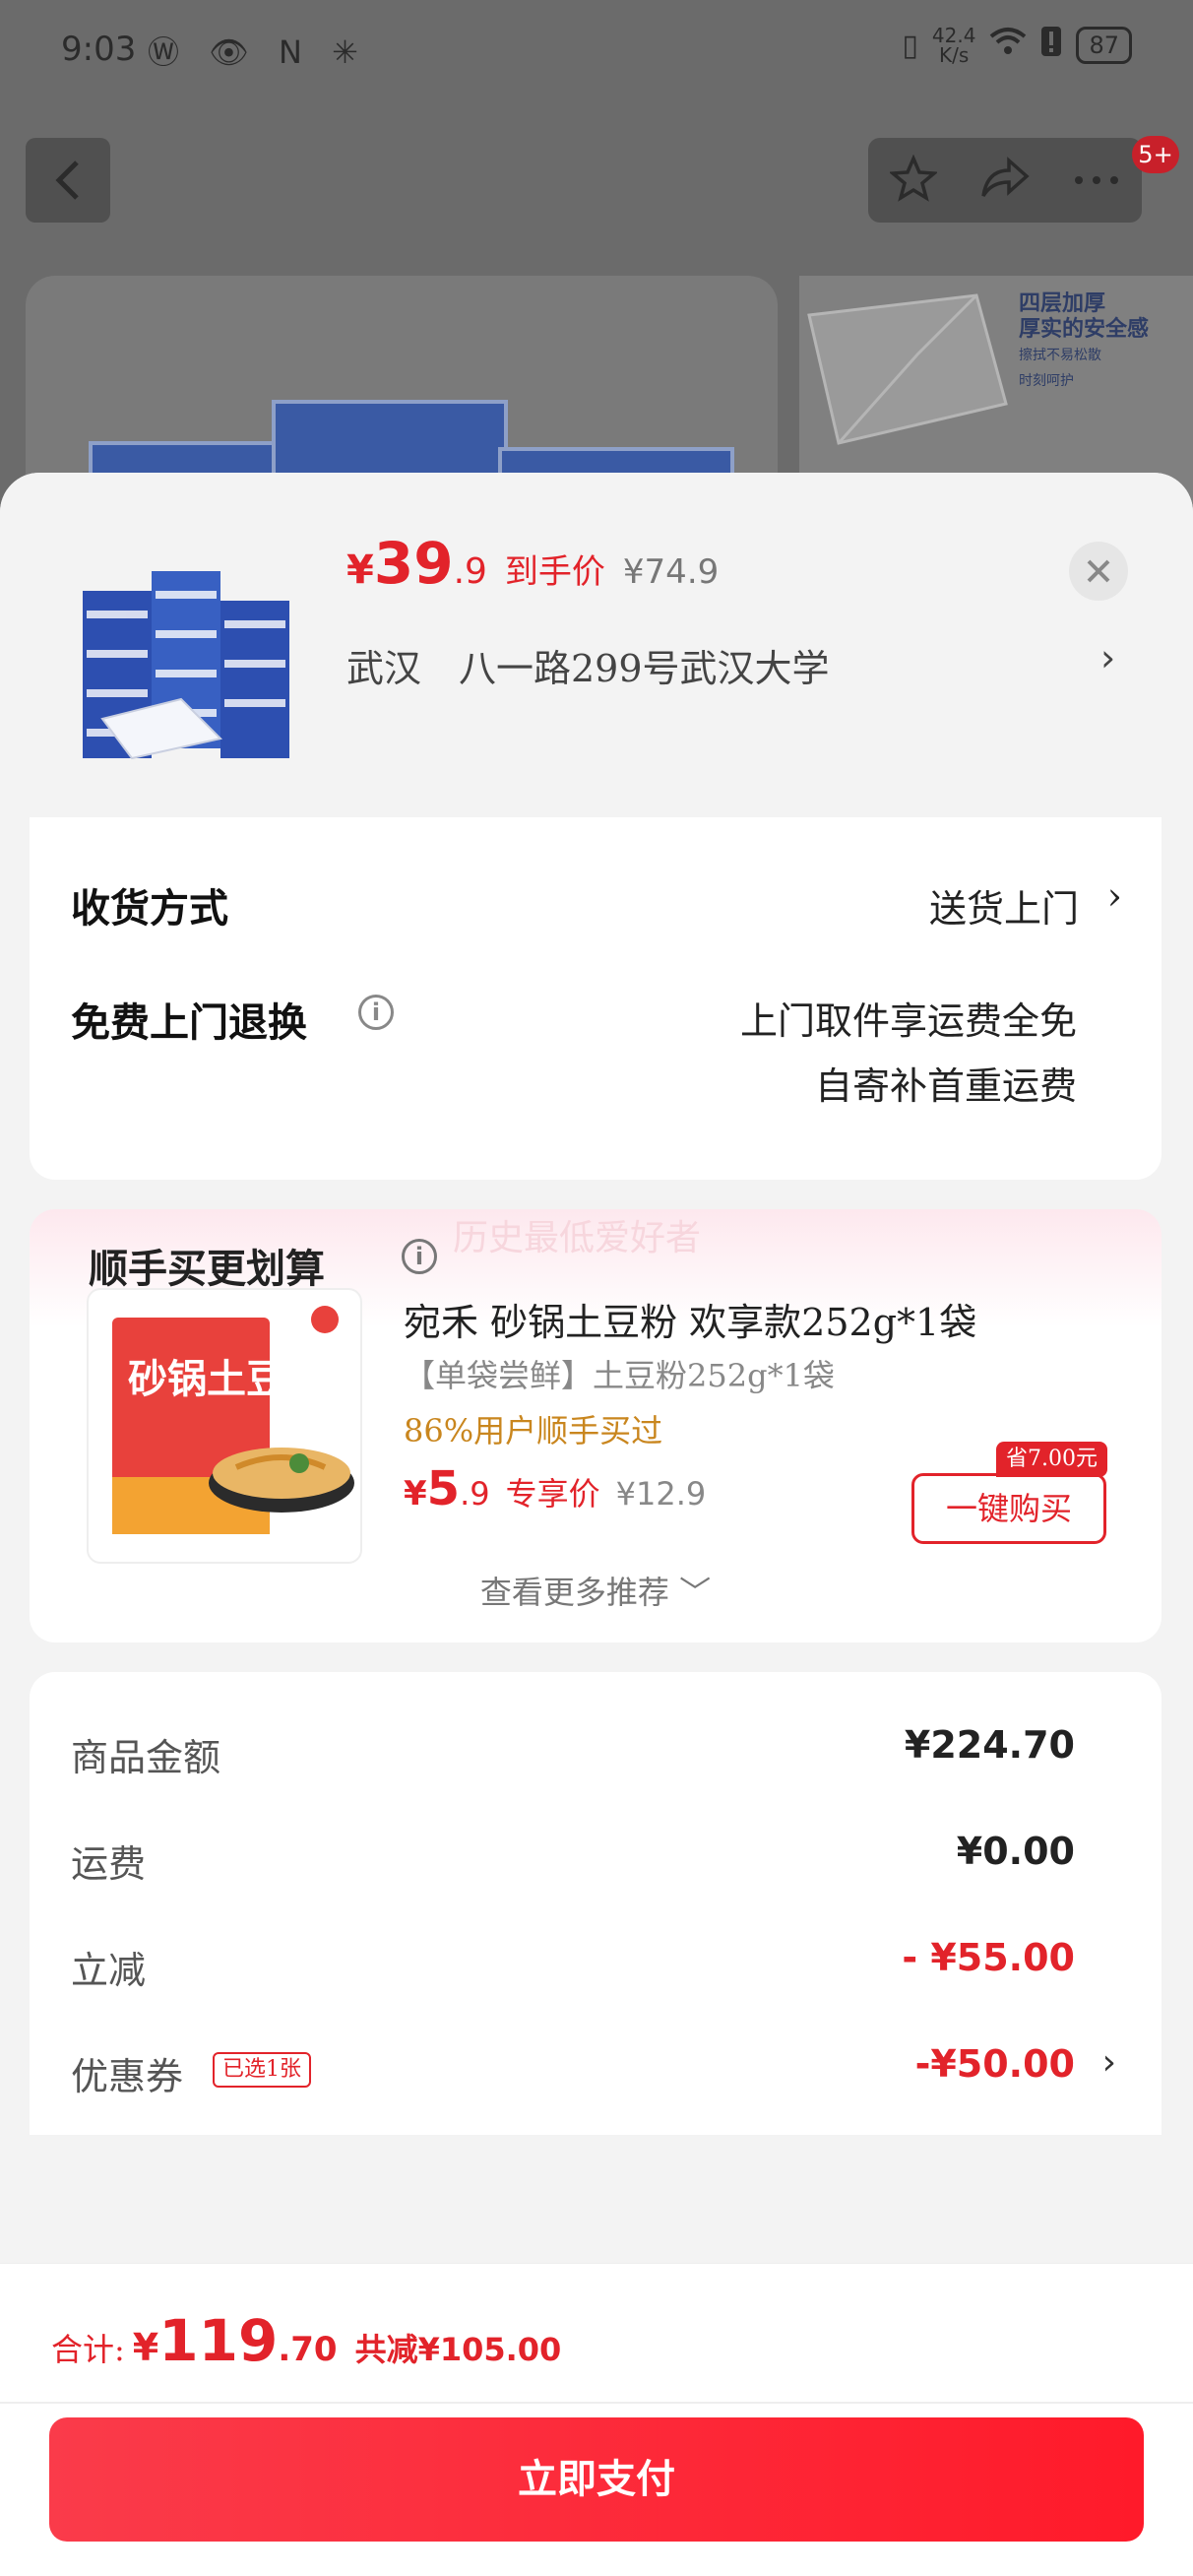  What do you see at coordinates (189, 1022) in the screenshot?
I see `free-return-label: 免费上门退换` at bounding box center [189, 1022].